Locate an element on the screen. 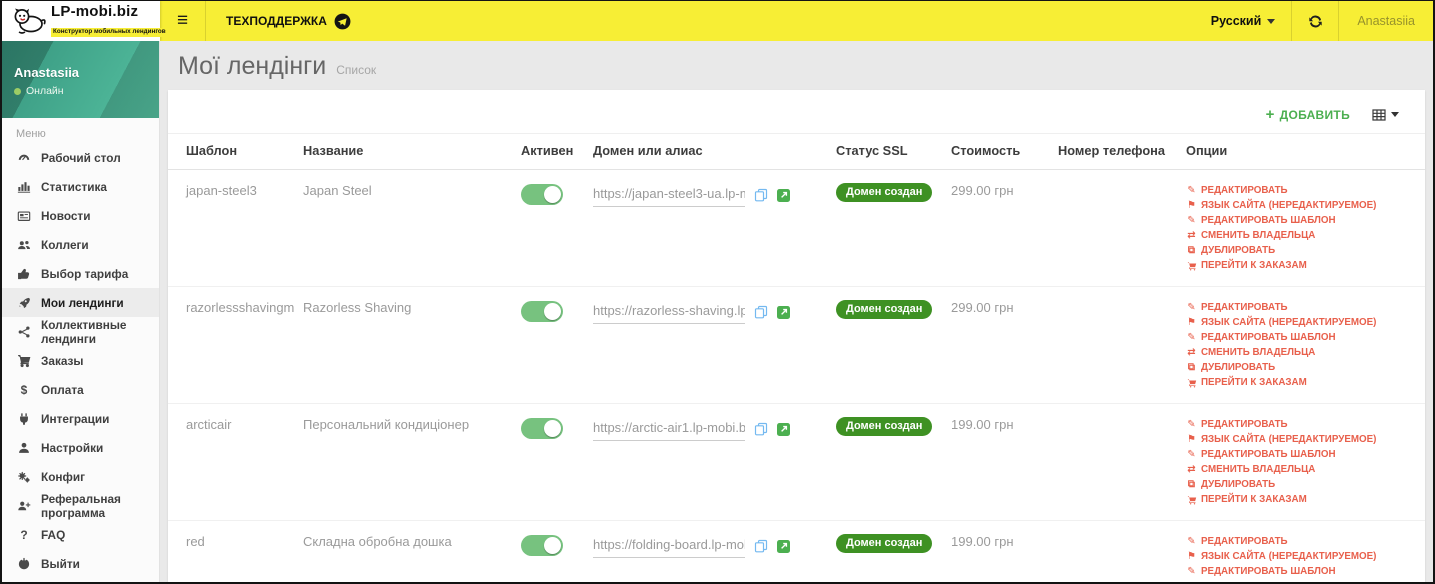 The image size is (1435, 584). brand-tagline: Конструктор мобильных лендингов is located at coordinates (109, 33).